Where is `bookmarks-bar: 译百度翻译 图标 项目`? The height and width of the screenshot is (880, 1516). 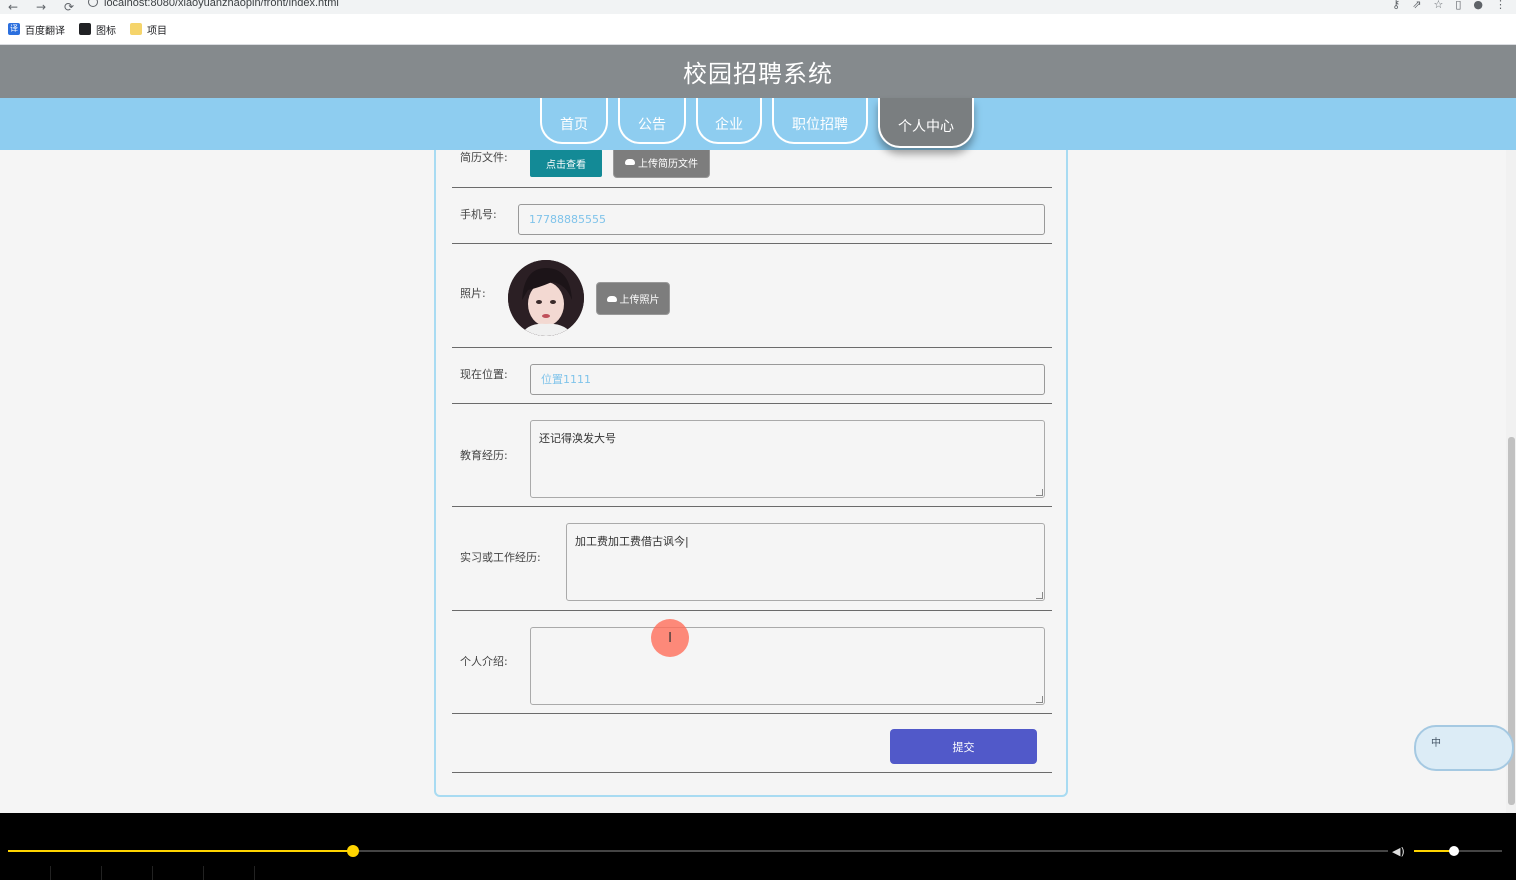
bookmarks-bar: 译百度翻译 图标 项目 is located at coordinates (758, 29).